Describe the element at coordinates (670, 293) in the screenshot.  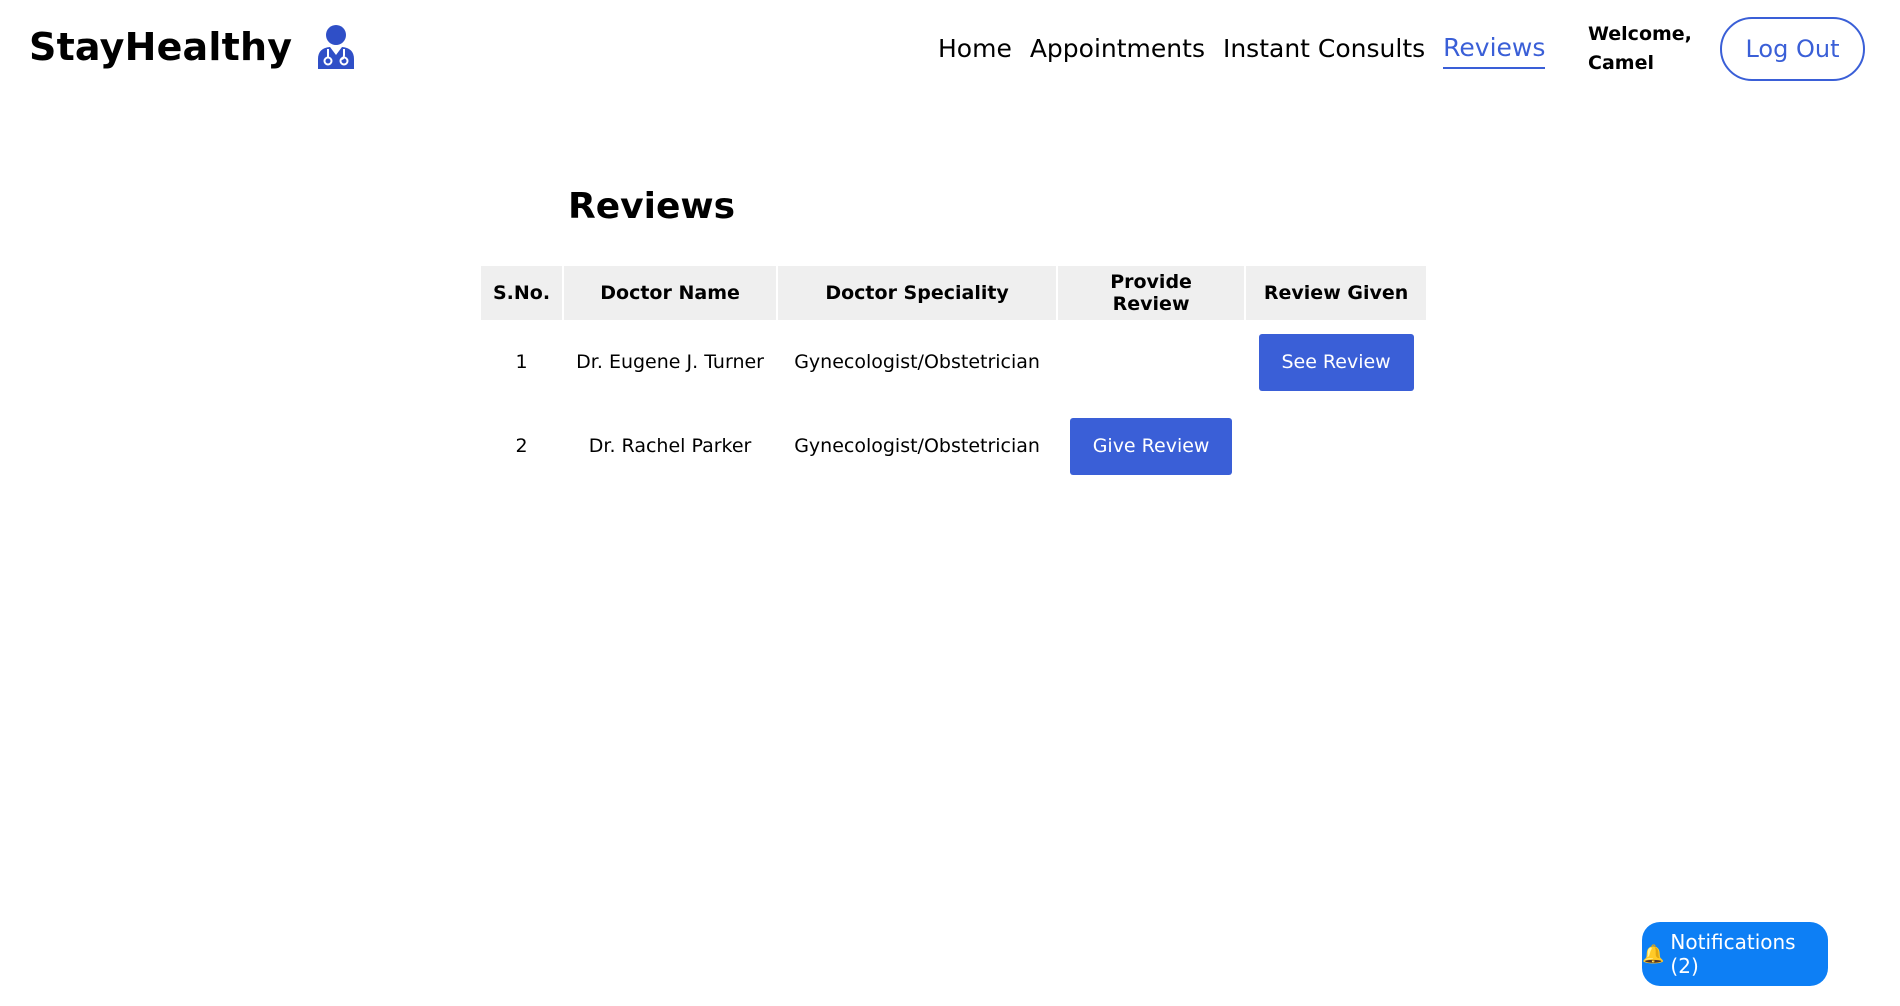
I see `header-doctor-name: Doctor Name` at that location.